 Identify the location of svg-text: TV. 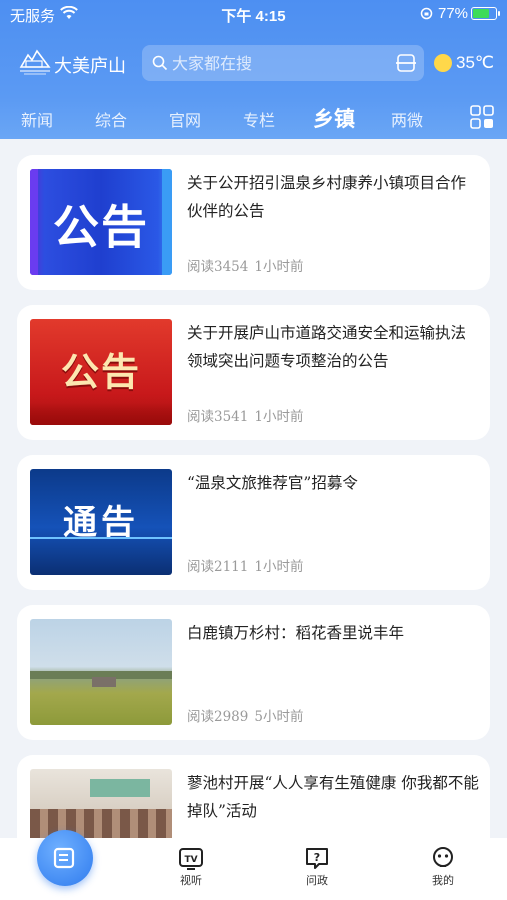
(190, 860).